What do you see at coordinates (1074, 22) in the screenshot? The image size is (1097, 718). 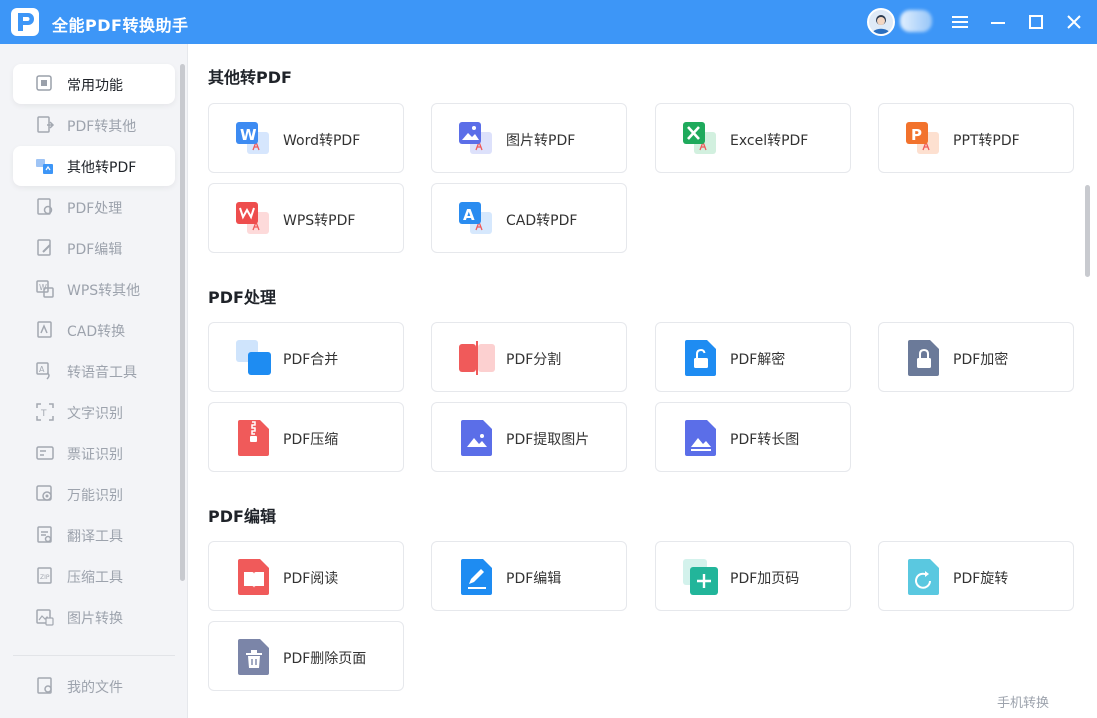 I see `close-icon` at bounding box center [1074, 22].